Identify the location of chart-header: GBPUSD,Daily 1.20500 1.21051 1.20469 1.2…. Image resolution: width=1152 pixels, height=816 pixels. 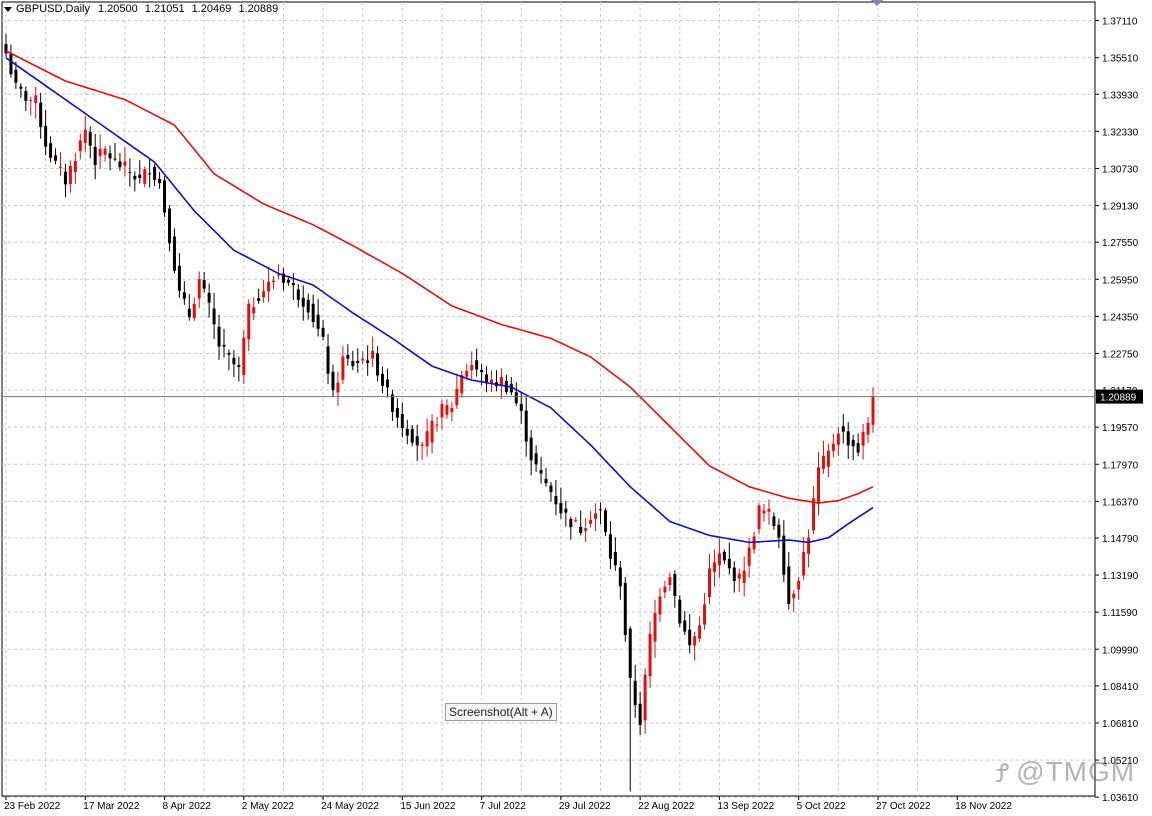
(141, 9).